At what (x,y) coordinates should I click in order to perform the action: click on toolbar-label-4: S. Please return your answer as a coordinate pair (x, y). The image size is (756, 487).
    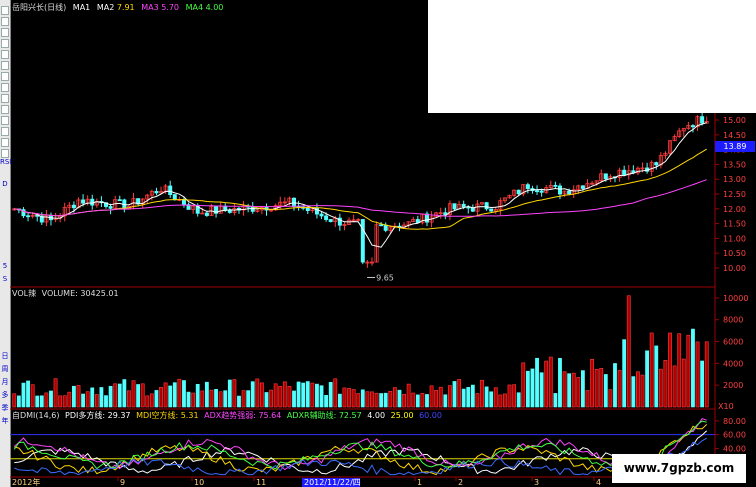
    Looking at the image, I should click on (5, 279).